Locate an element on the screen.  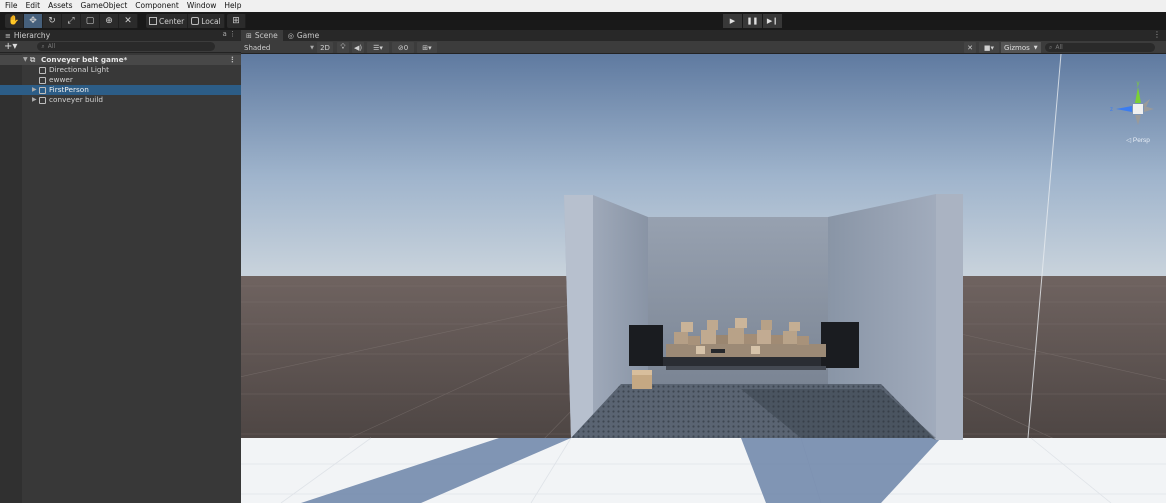
pause-button: ❚❚ is located at coordinates (752, 21).